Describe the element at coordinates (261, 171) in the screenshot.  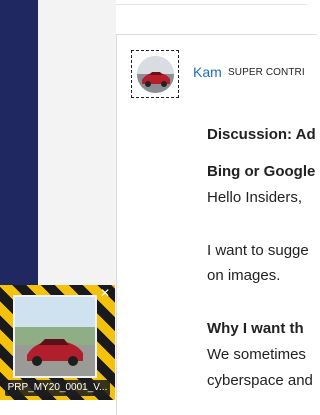
I see `post-heading-bing-google: Bing or Google` at that location.